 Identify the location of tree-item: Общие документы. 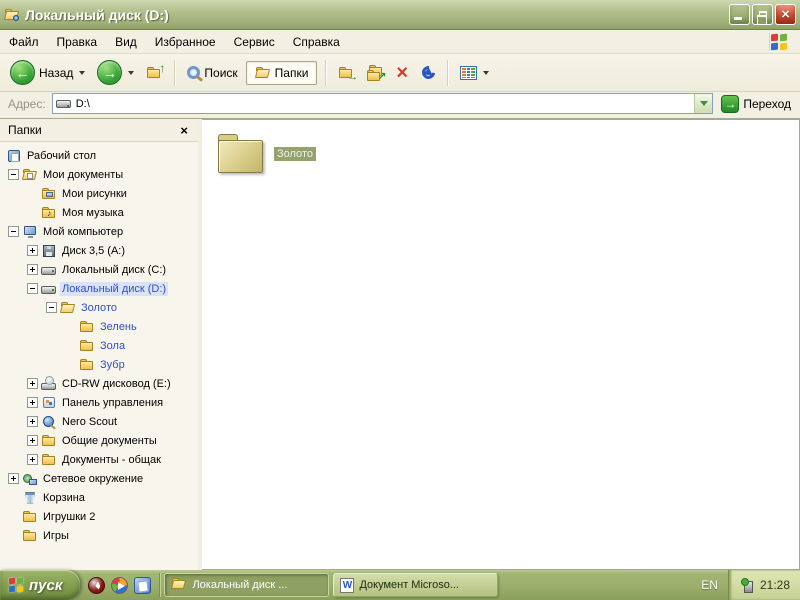
(112, 440).